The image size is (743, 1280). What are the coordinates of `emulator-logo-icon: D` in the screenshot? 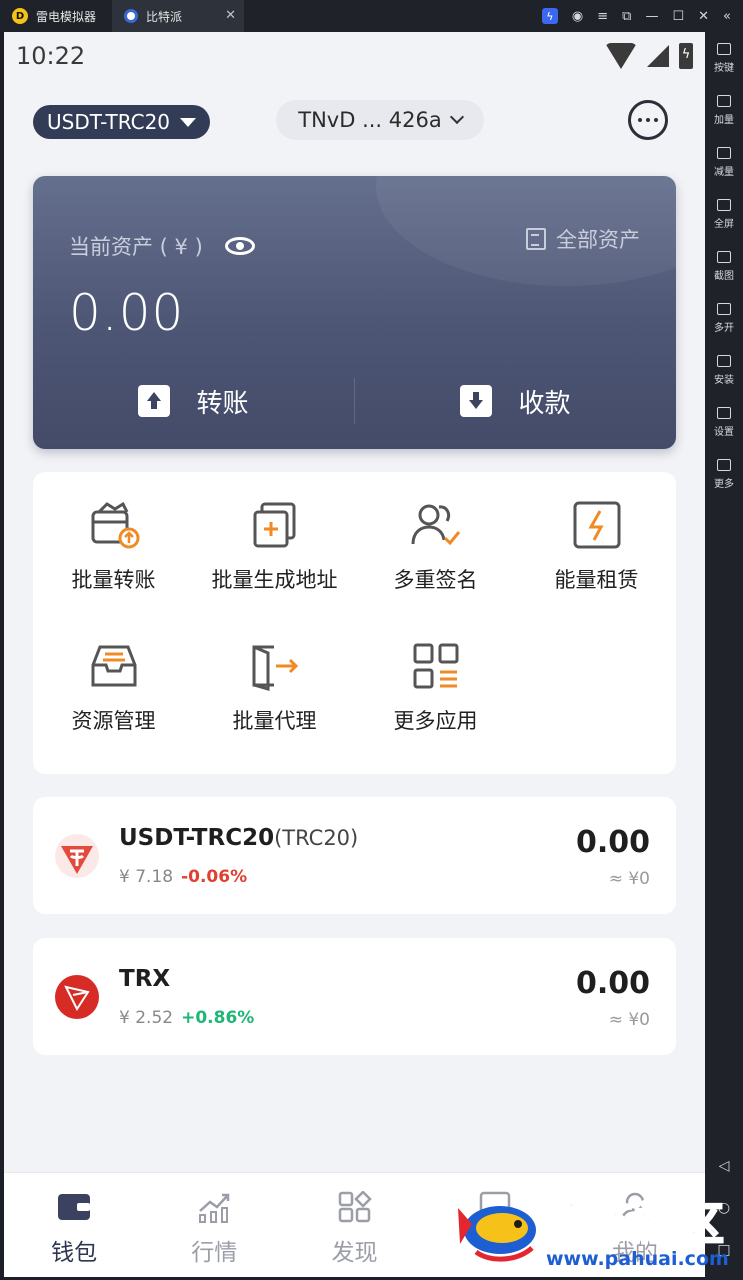 It's located at (20, 16).